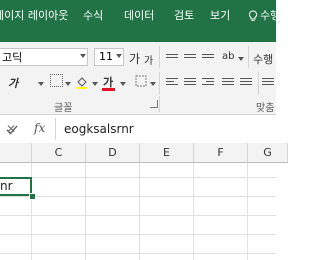 Image resolution: width=320 pixels, height=260 pixels. Describe the element at coordinates (184, 21) in the screenshot. I see `tab-review: 검토` at that location.